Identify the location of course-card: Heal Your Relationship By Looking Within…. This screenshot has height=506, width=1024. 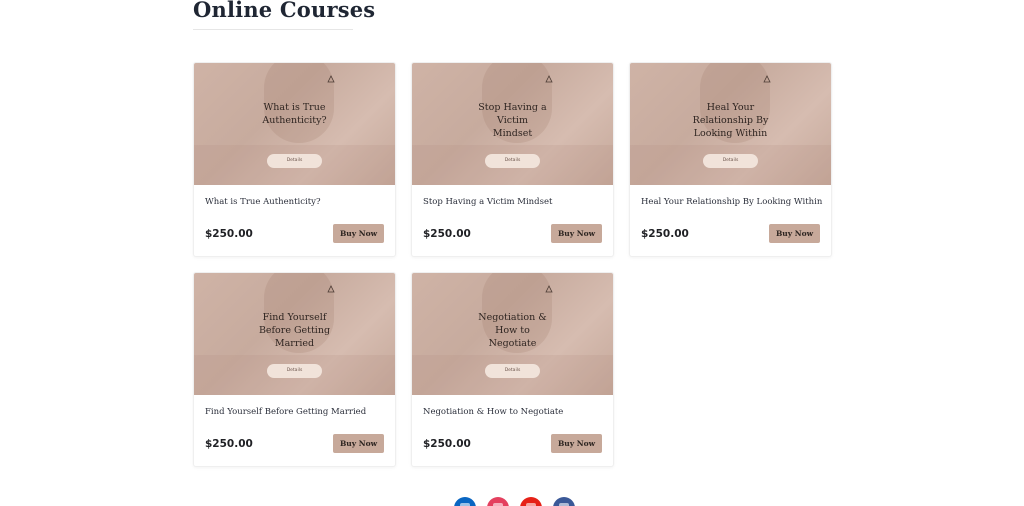
(730, 159).